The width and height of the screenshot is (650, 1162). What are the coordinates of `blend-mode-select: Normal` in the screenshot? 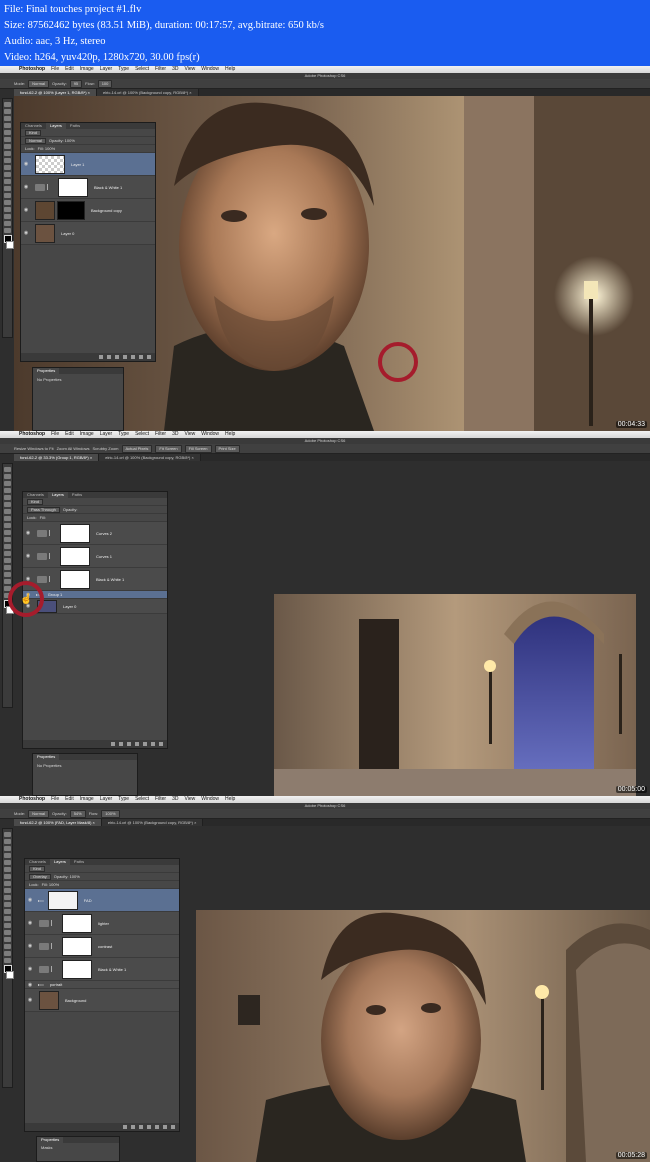 It's located at (35, 140).